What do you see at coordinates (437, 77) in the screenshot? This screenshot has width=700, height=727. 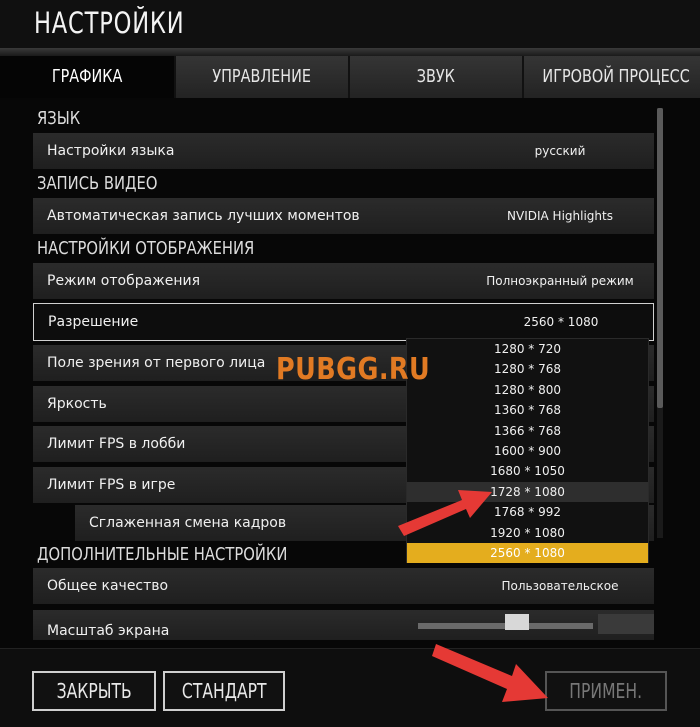 I see `tab-sound: ЗВУК` at bounding box center [437, 77].